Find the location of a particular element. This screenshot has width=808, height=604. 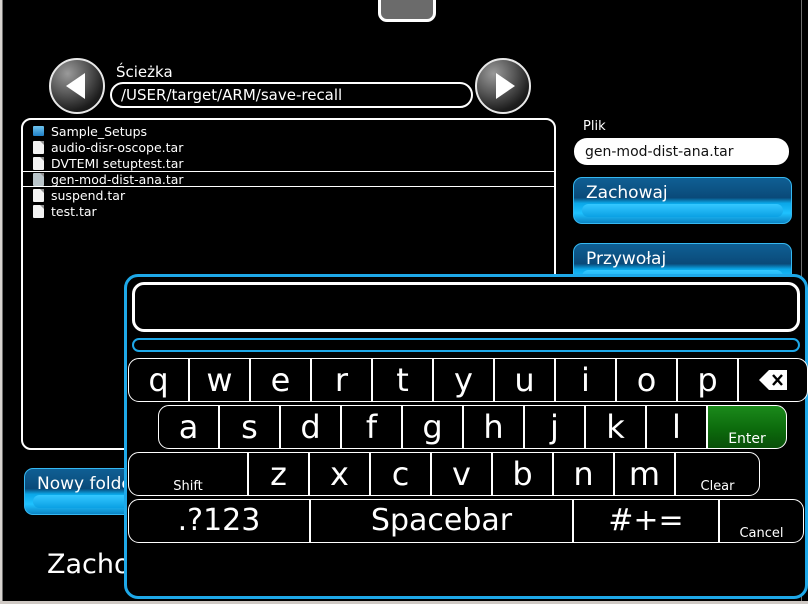

key-spacebar: Spacebar is located at coordinates (441, 521).